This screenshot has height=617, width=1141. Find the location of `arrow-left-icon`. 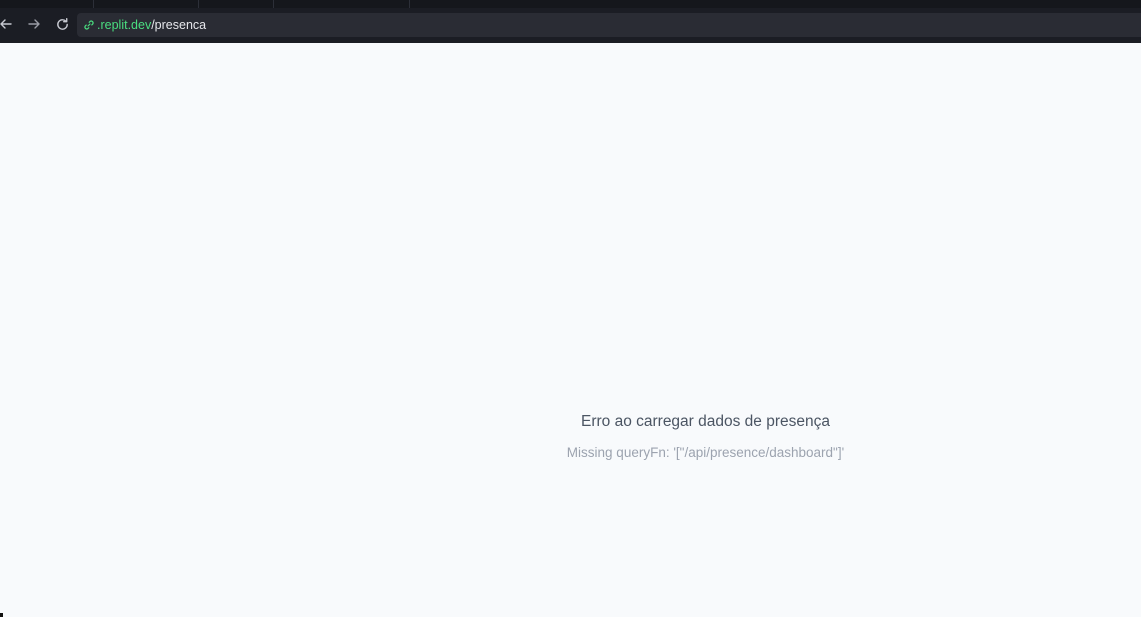

arrow-left-icon is located at coordinates (6, 24).